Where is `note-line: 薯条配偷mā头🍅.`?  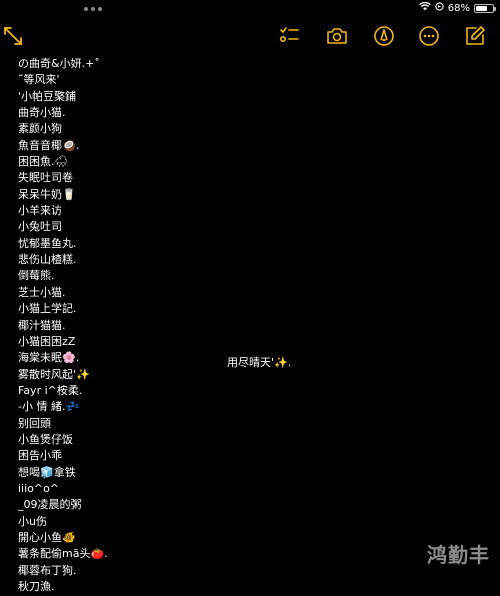
note-line: 薯条配偷mā头🍅. is located at coordinates (118, 554).